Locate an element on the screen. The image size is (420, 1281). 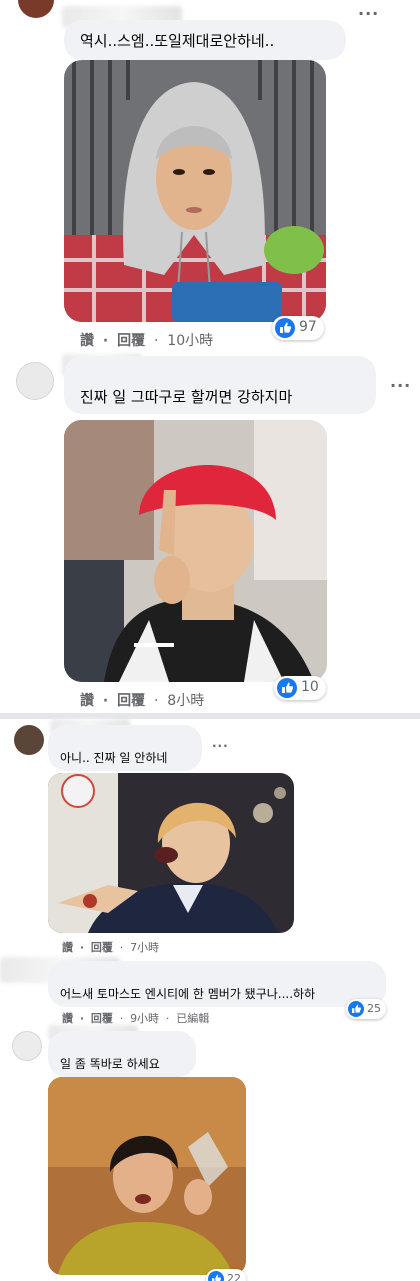
comment-text: 역시..스엠..또일제대로안하네.. is located at coordinates (177, 41).